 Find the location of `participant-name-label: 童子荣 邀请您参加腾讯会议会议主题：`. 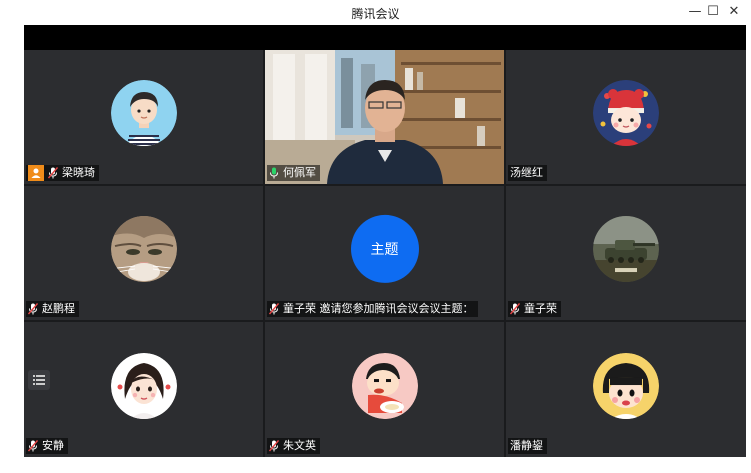

participant-name-label: 童子荣 邀请您参加腾讯会议会议主题： is located at coordinates (372, 309).